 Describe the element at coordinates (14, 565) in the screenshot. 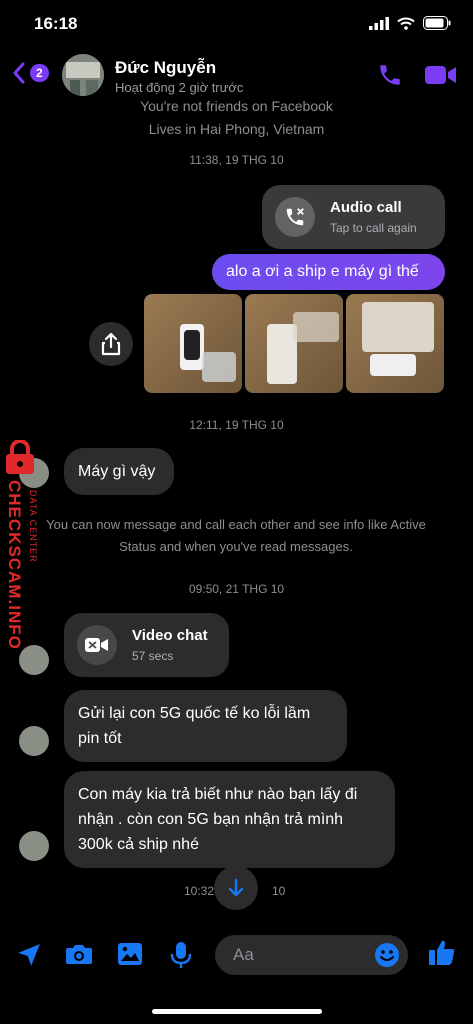

I see `watermark-text: CHECKSCAM.INFO` at that location.